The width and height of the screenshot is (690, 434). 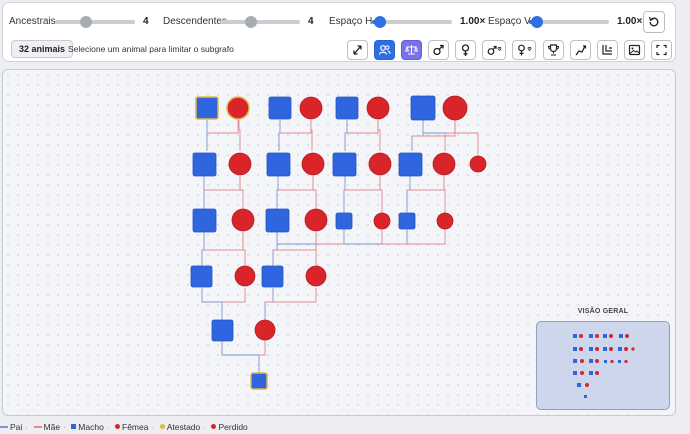 I want to click on male-heart-button, so click(x=494, y=50).